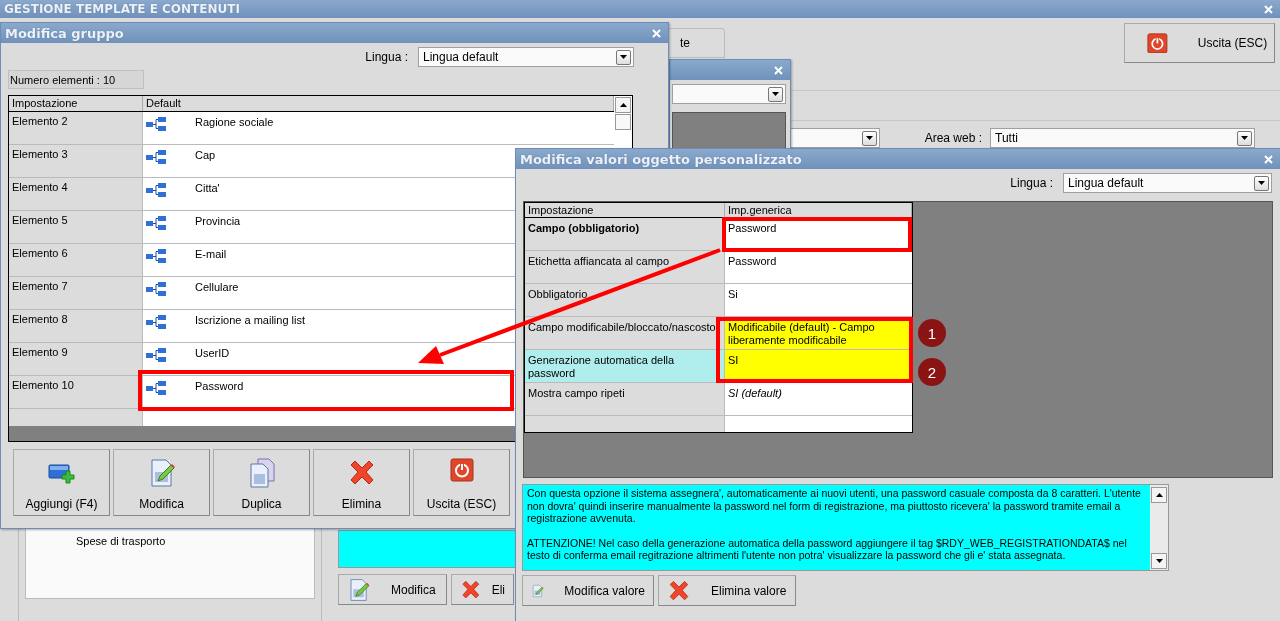 The height and width of the screenshot is (621, 1280). What do you see at coordinates (76, 128) in the screenshot?
I see `table-cell: Elemento 2` at bounding box center [76, 128].